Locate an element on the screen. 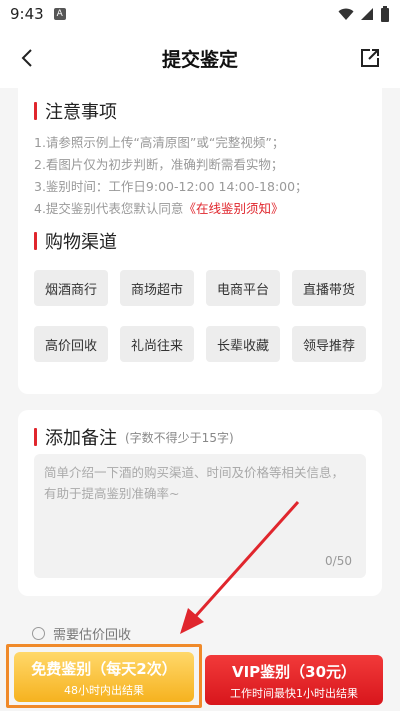 This screenshot has height=711, width=400. channels-title: 购物渠道 is located at coordinates (75, 241).